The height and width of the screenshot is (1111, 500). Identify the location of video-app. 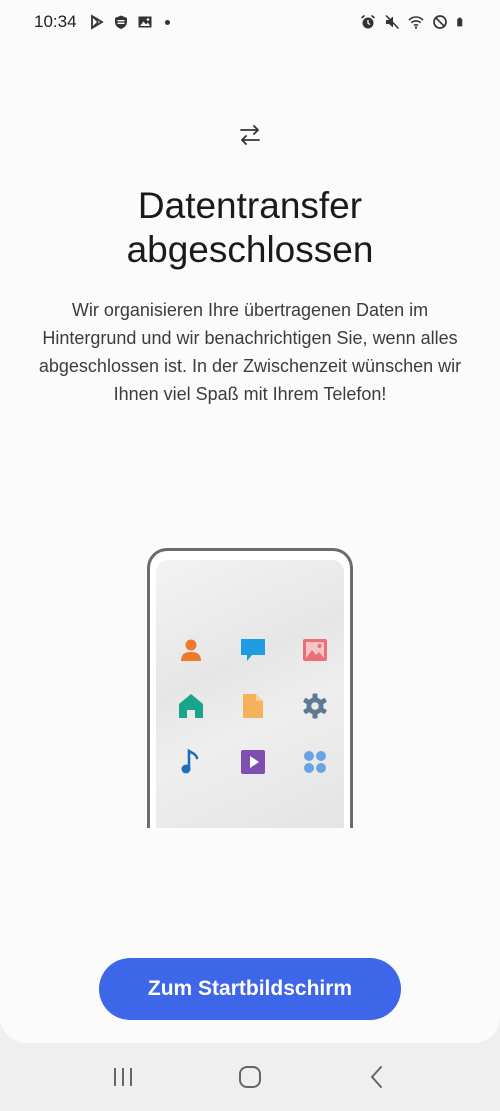
(253, 762).